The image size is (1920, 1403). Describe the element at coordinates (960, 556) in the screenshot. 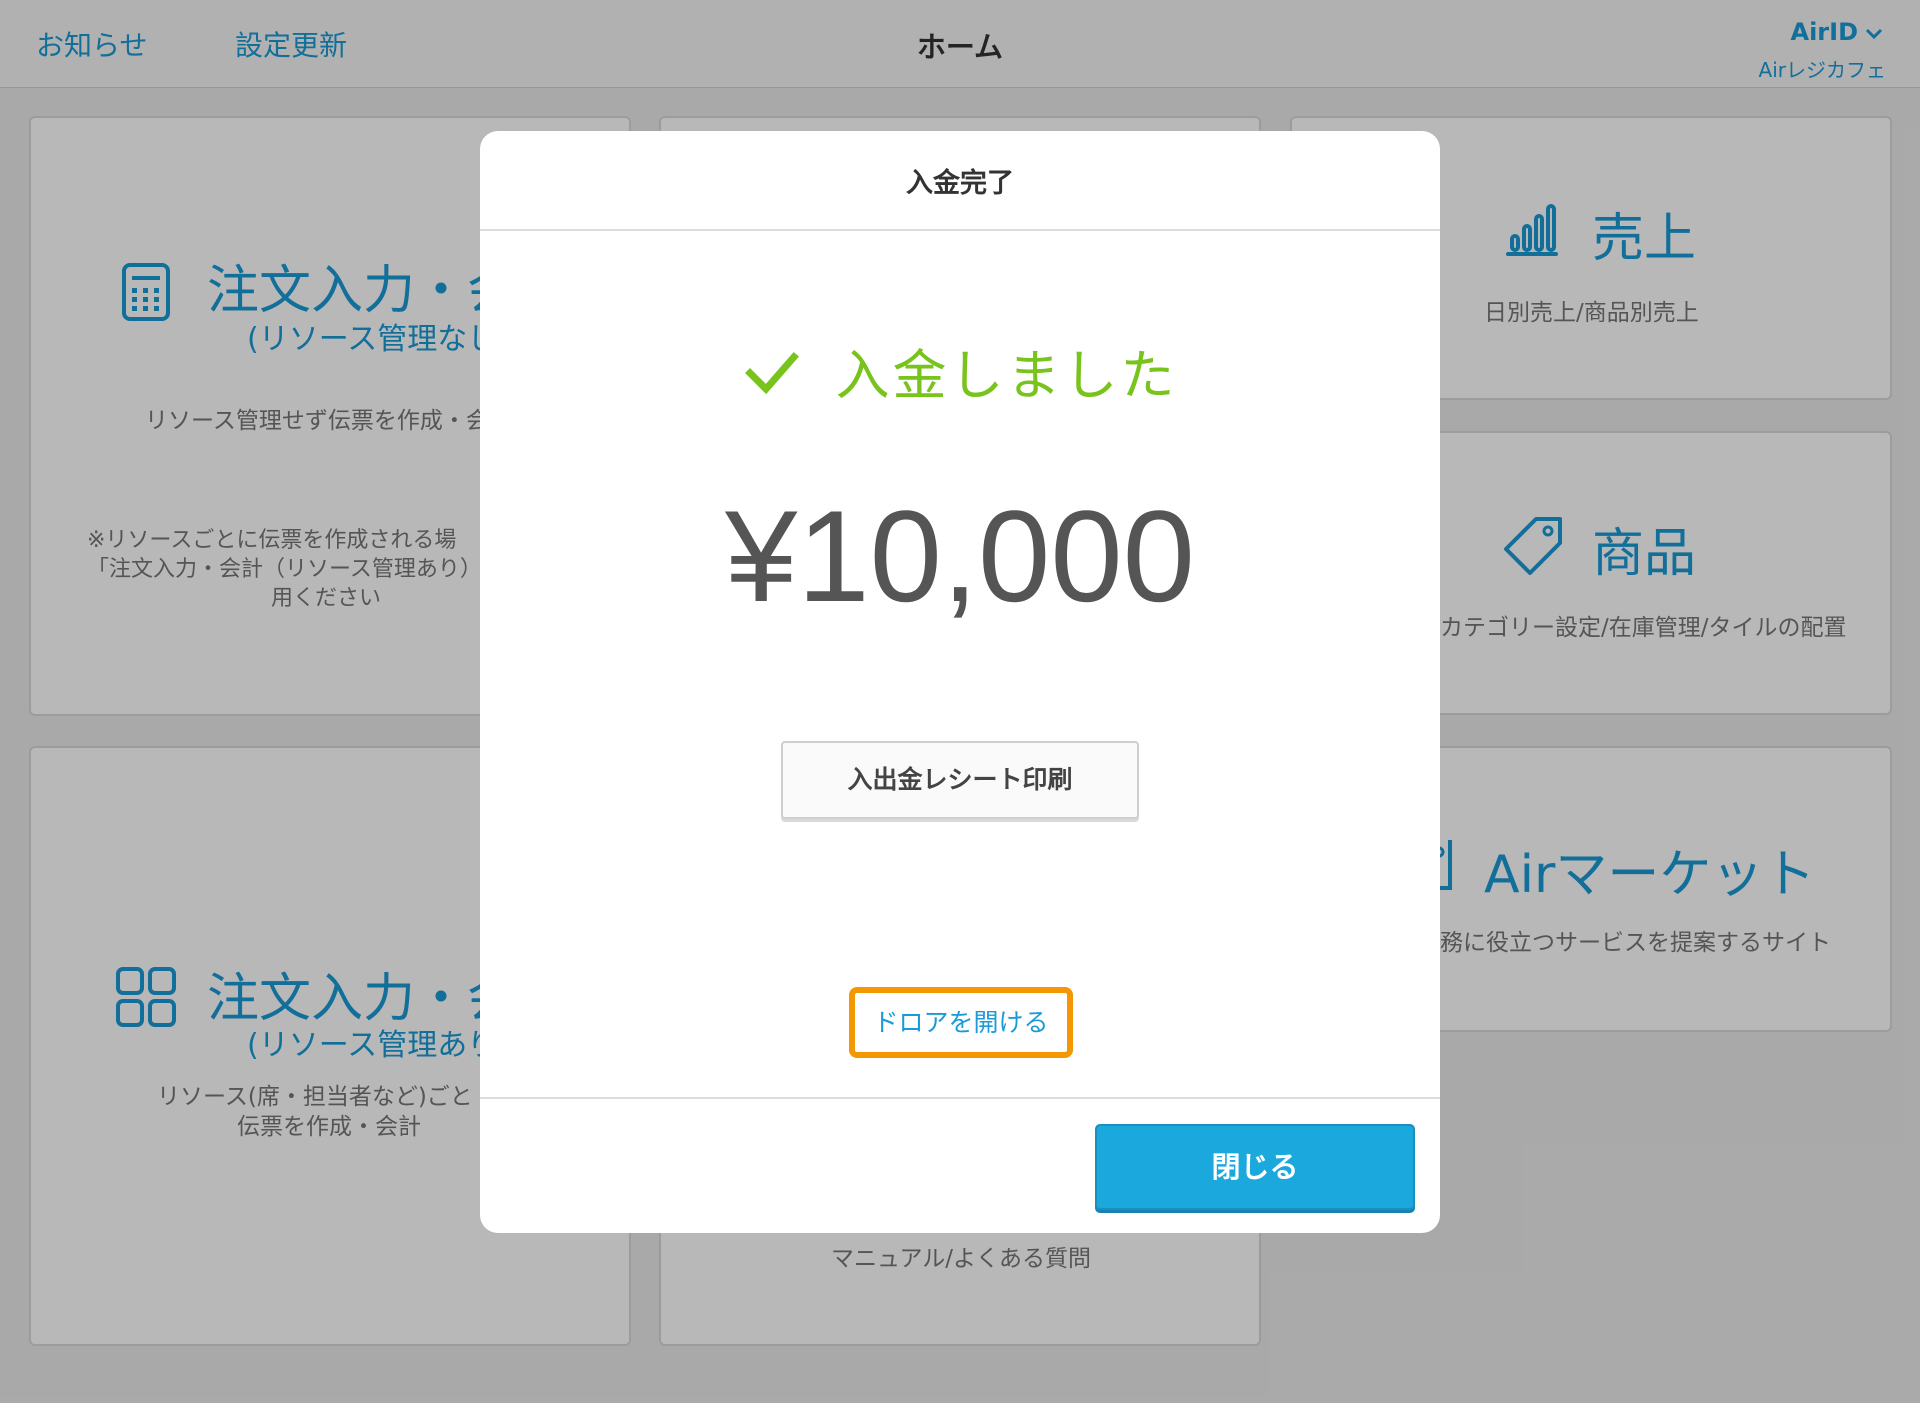

I see `deposit-amount: ¥10,000` at that location.